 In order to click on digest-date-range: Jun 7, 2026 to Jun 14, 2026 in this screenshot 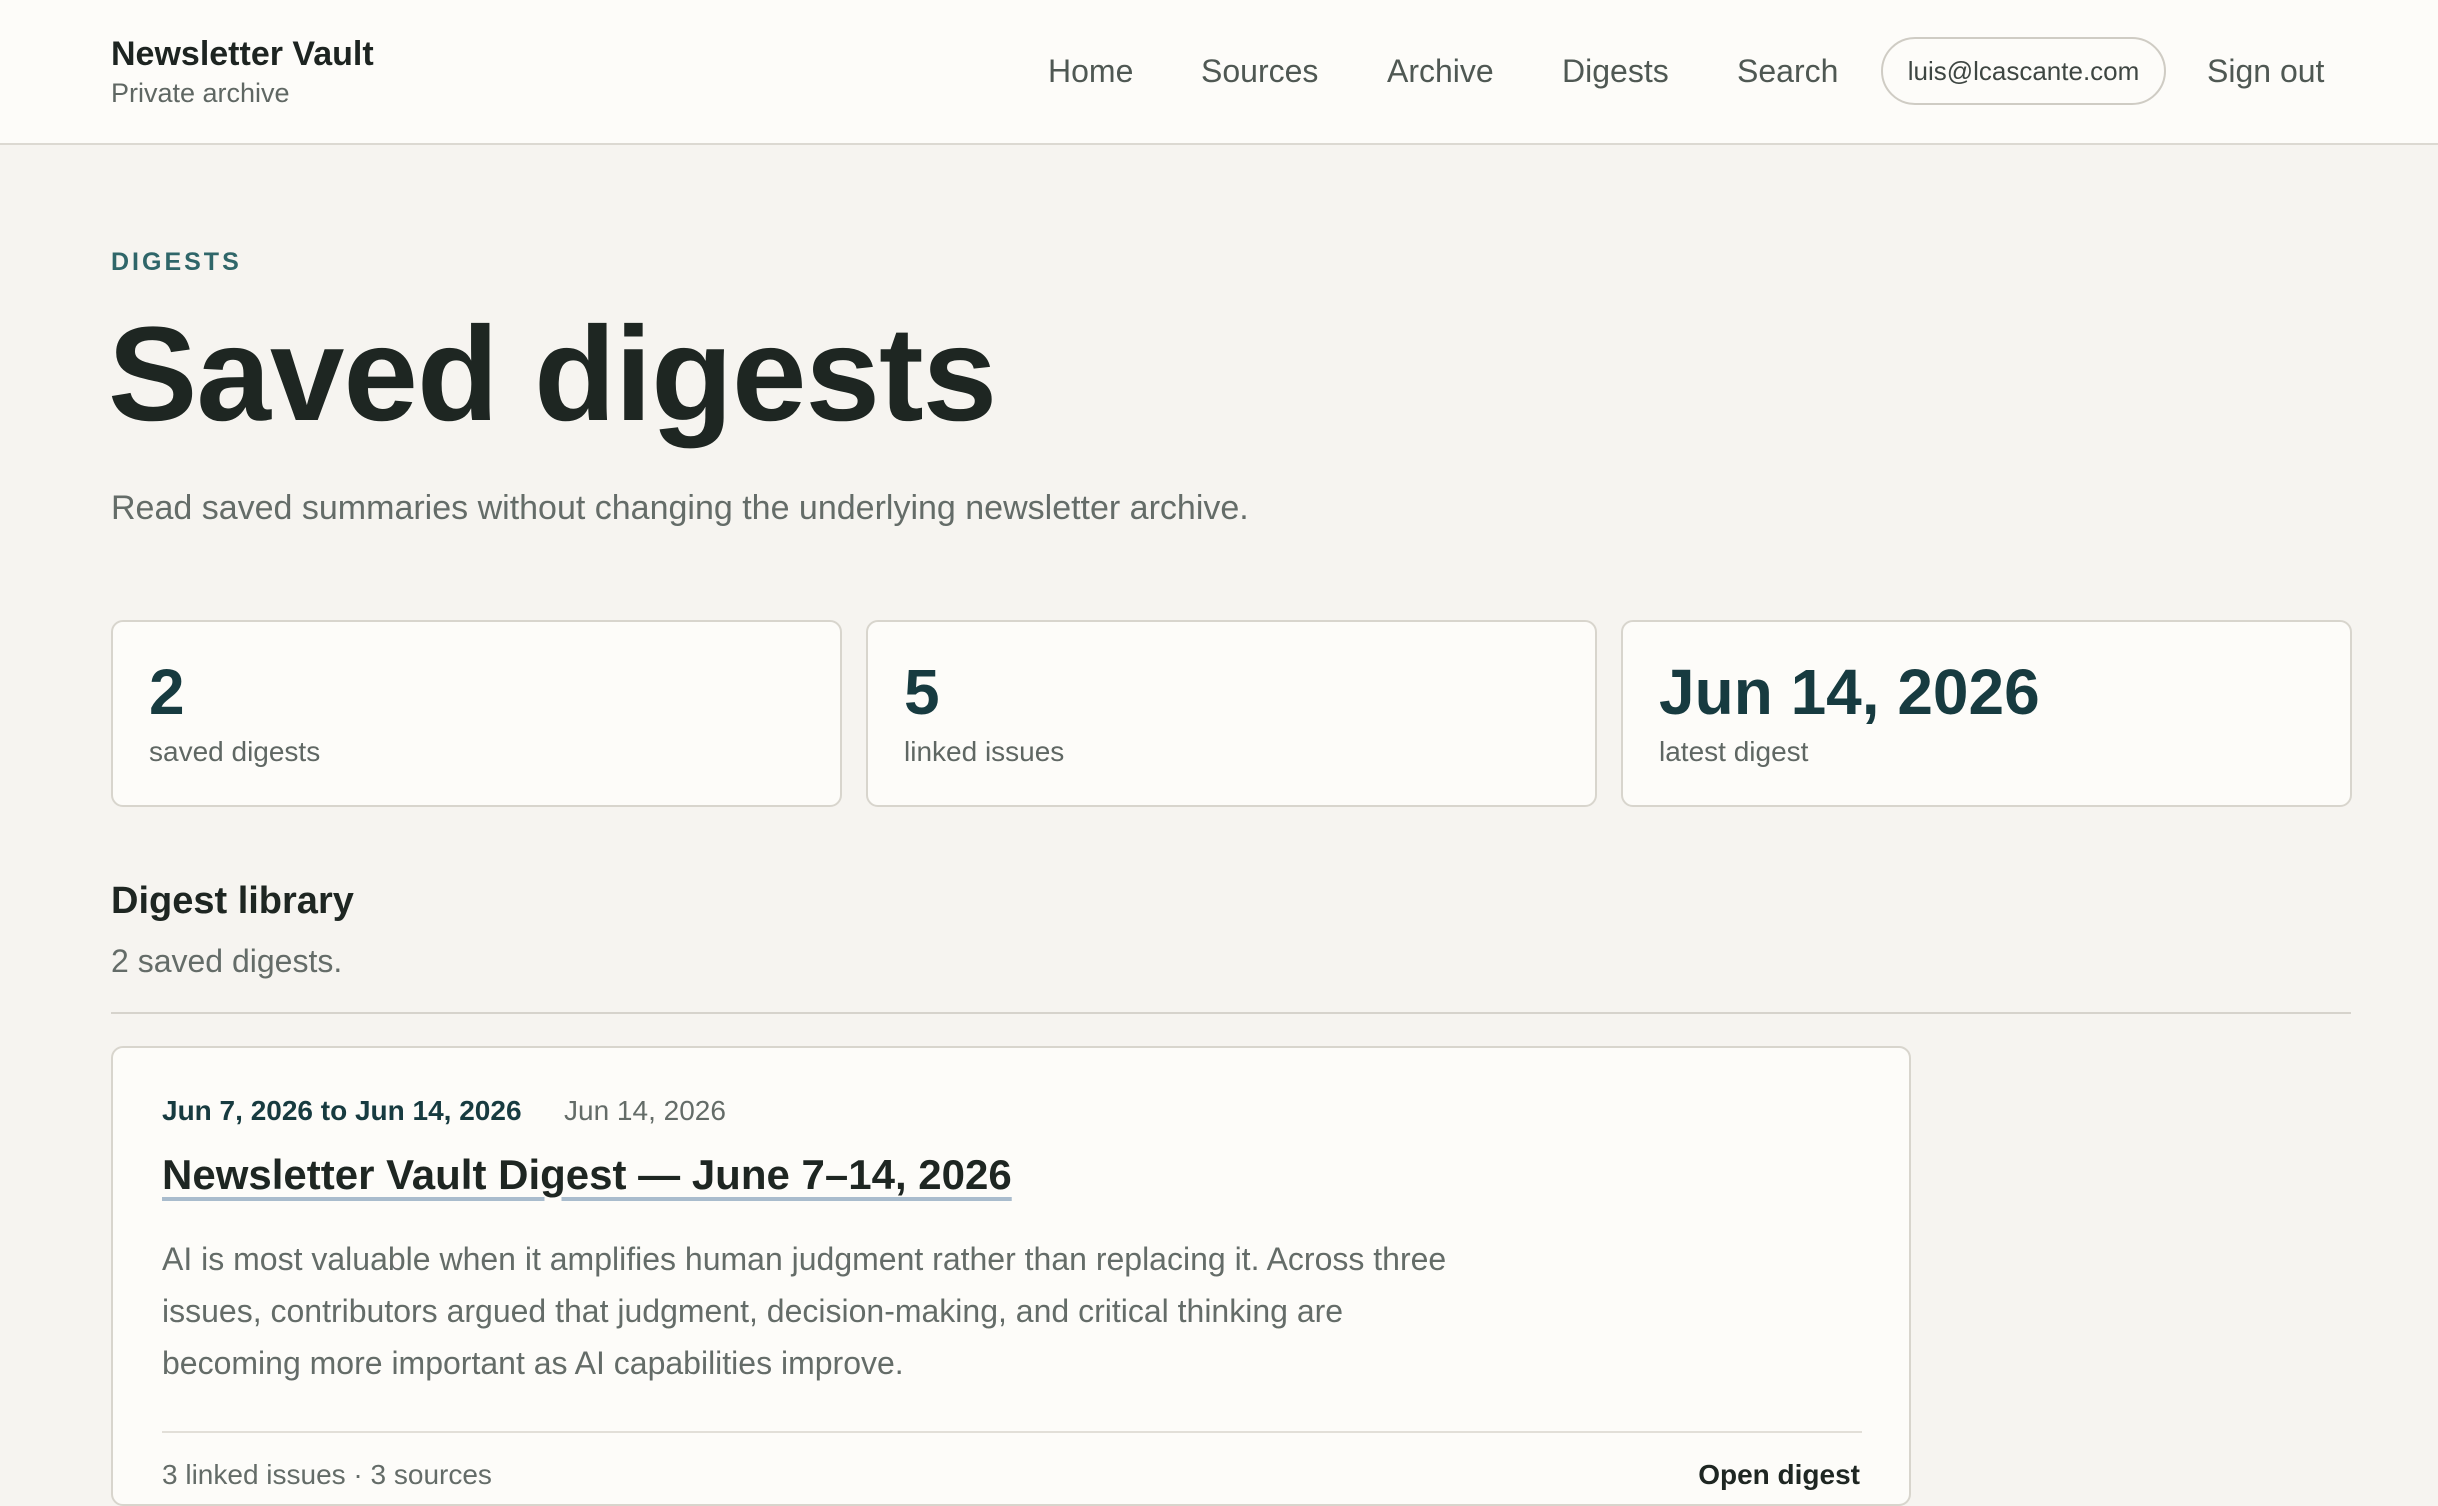, I will do `click(342, 1110)`.